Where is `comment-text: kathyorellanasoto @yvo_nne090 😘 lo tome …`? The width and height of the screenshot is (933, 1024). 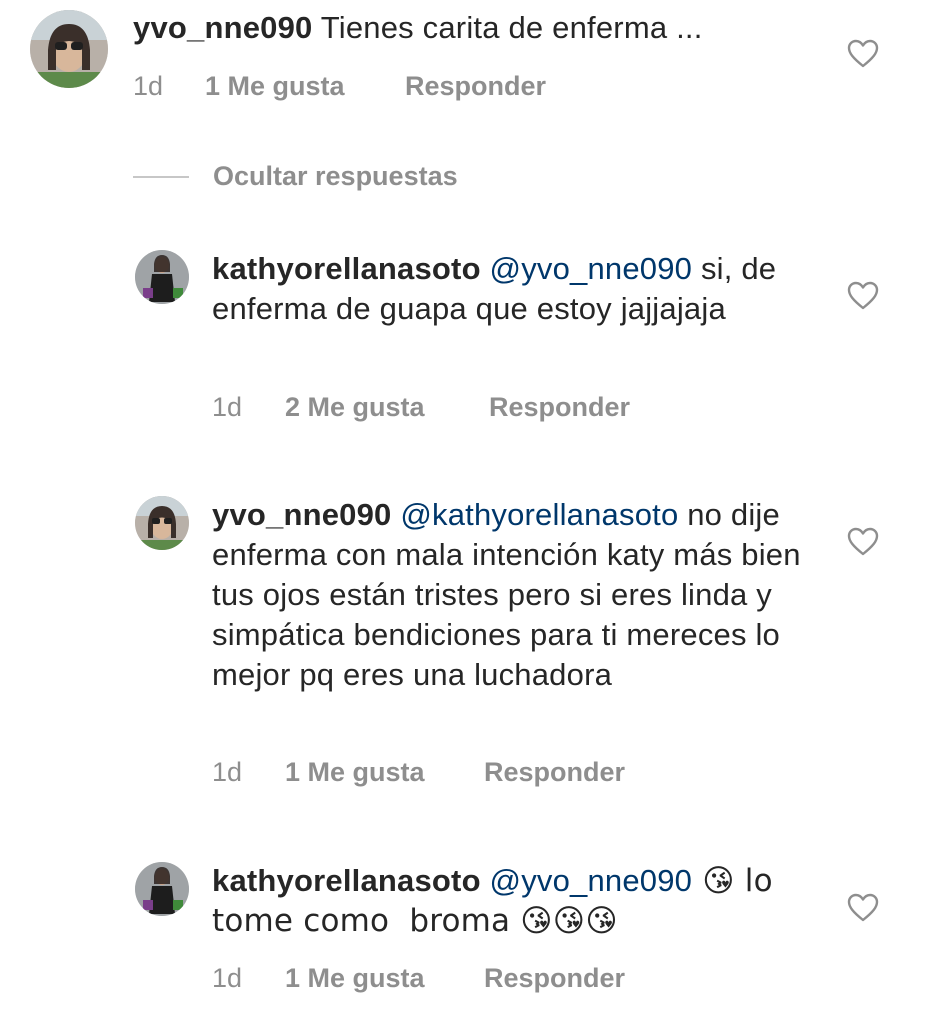 comment-text: kathyorellanasoto @yvo_nne090 😘 lo tome … is located at coordinates (512, 901).